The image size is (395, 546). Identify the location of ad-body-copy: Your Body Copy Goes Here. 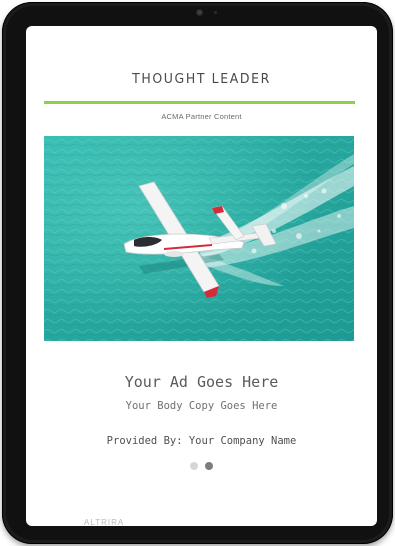
(201, 406).